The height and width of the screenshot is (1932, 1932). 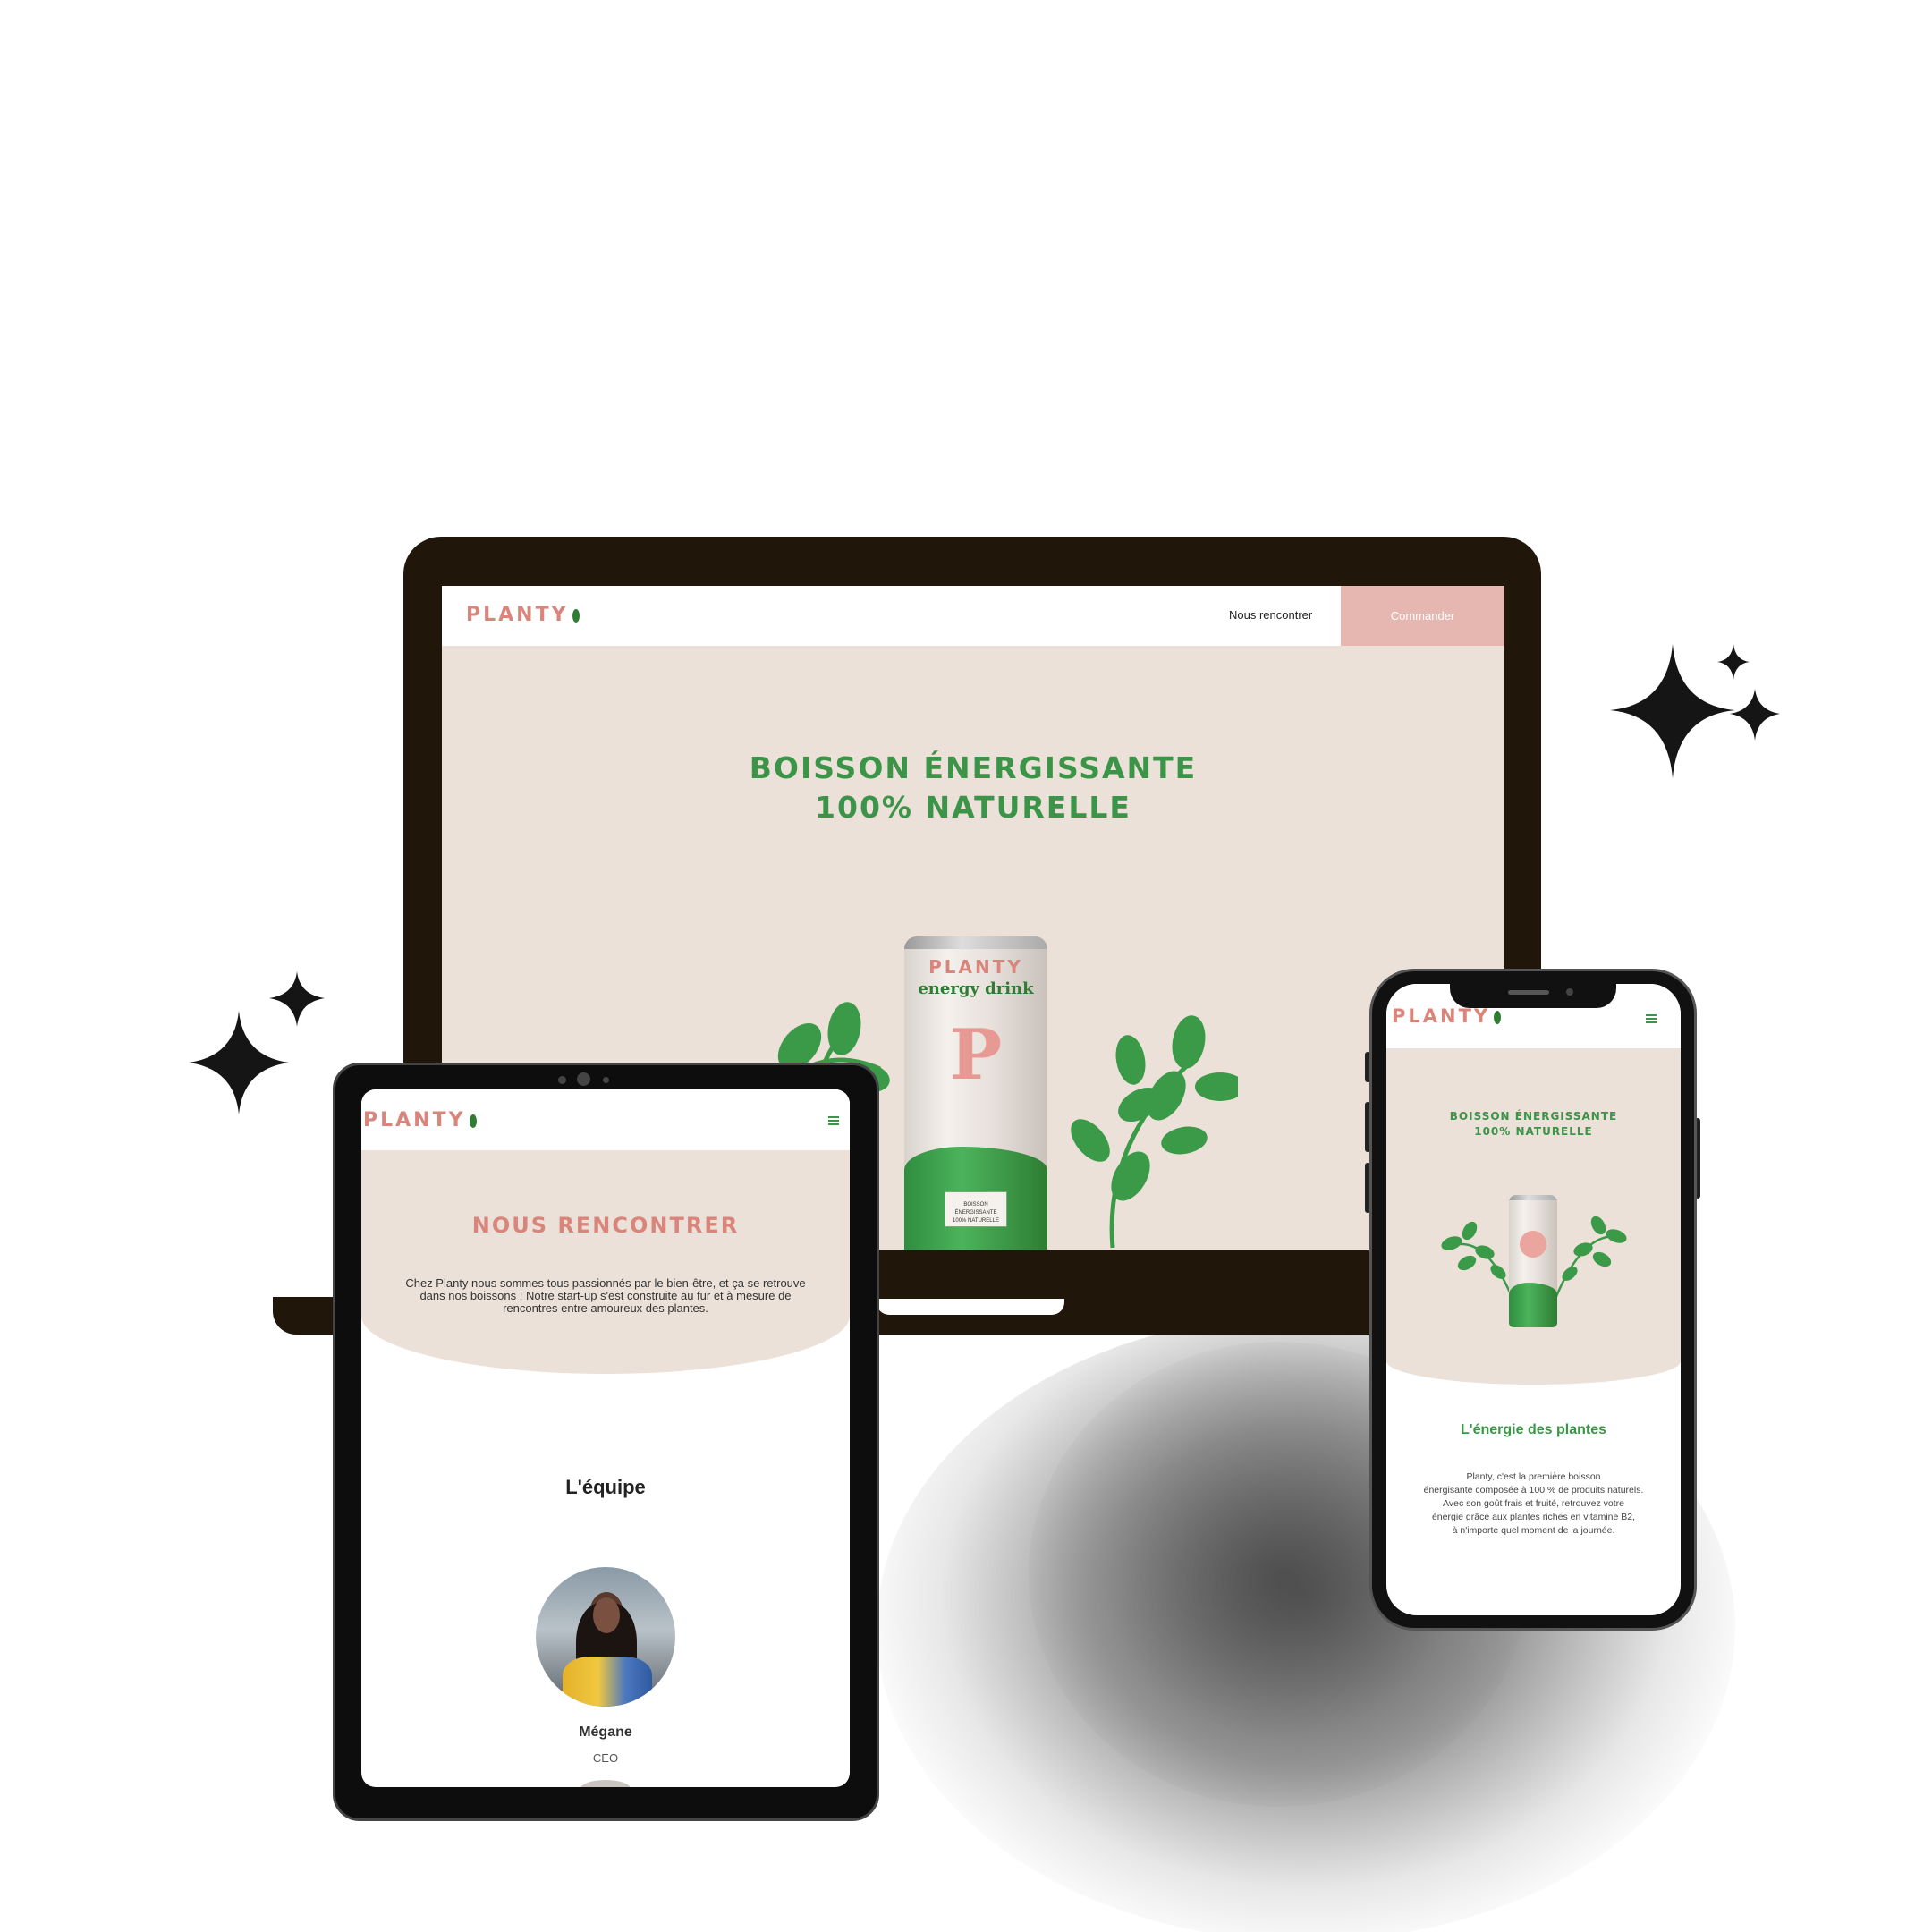 What do you see at coordinates (605, 1758) in the screenshot?
I see `member-role: CEO` at bounding box center [605, 1758].